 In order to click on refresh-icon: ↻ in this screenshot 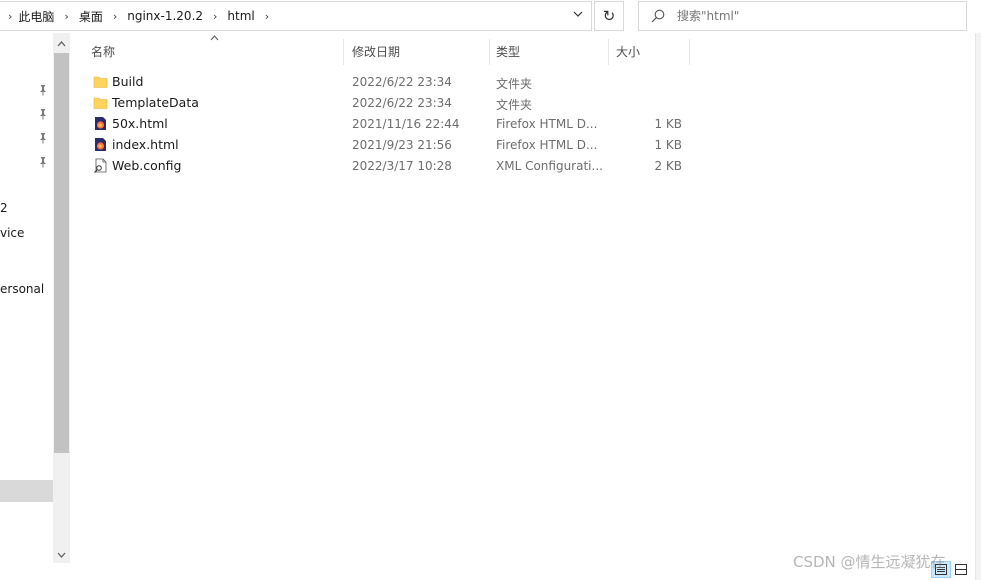, I will do `click(609, 16)`.